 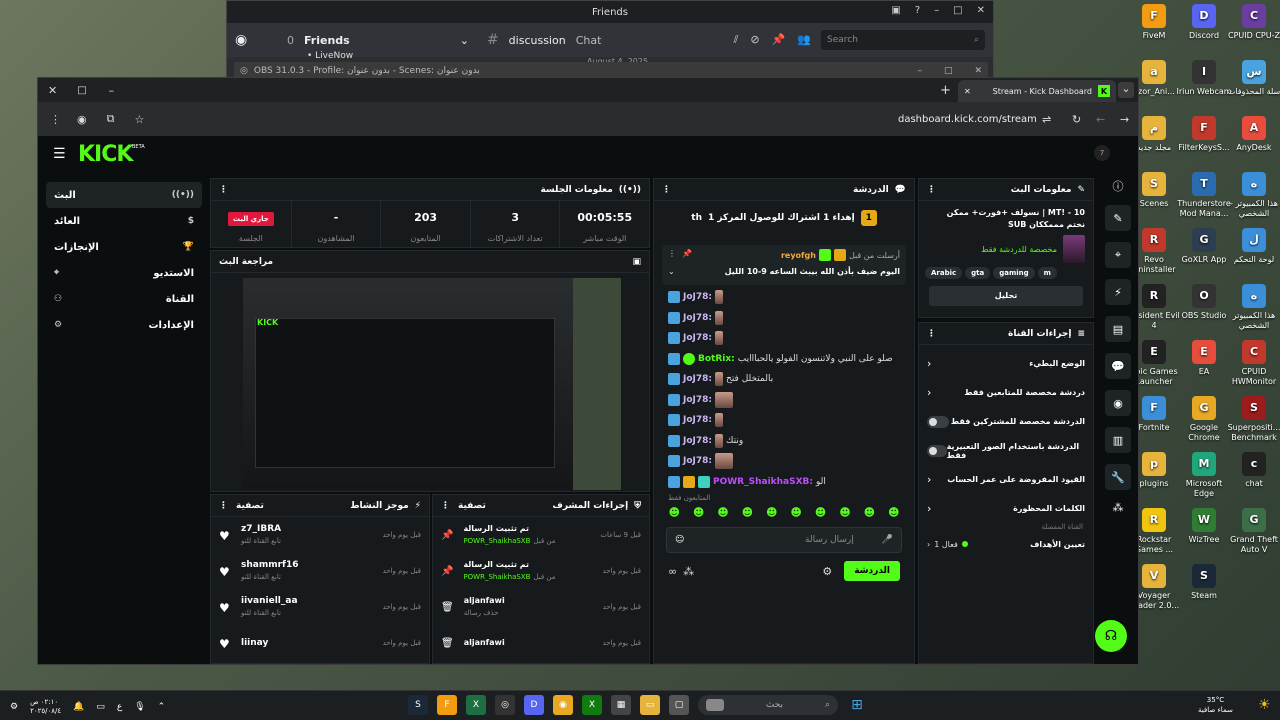 What do you see at coordinates (59, 154) in the screenshot?
I see `hamburger-icon: ☰` at bounding box center [59, 154].